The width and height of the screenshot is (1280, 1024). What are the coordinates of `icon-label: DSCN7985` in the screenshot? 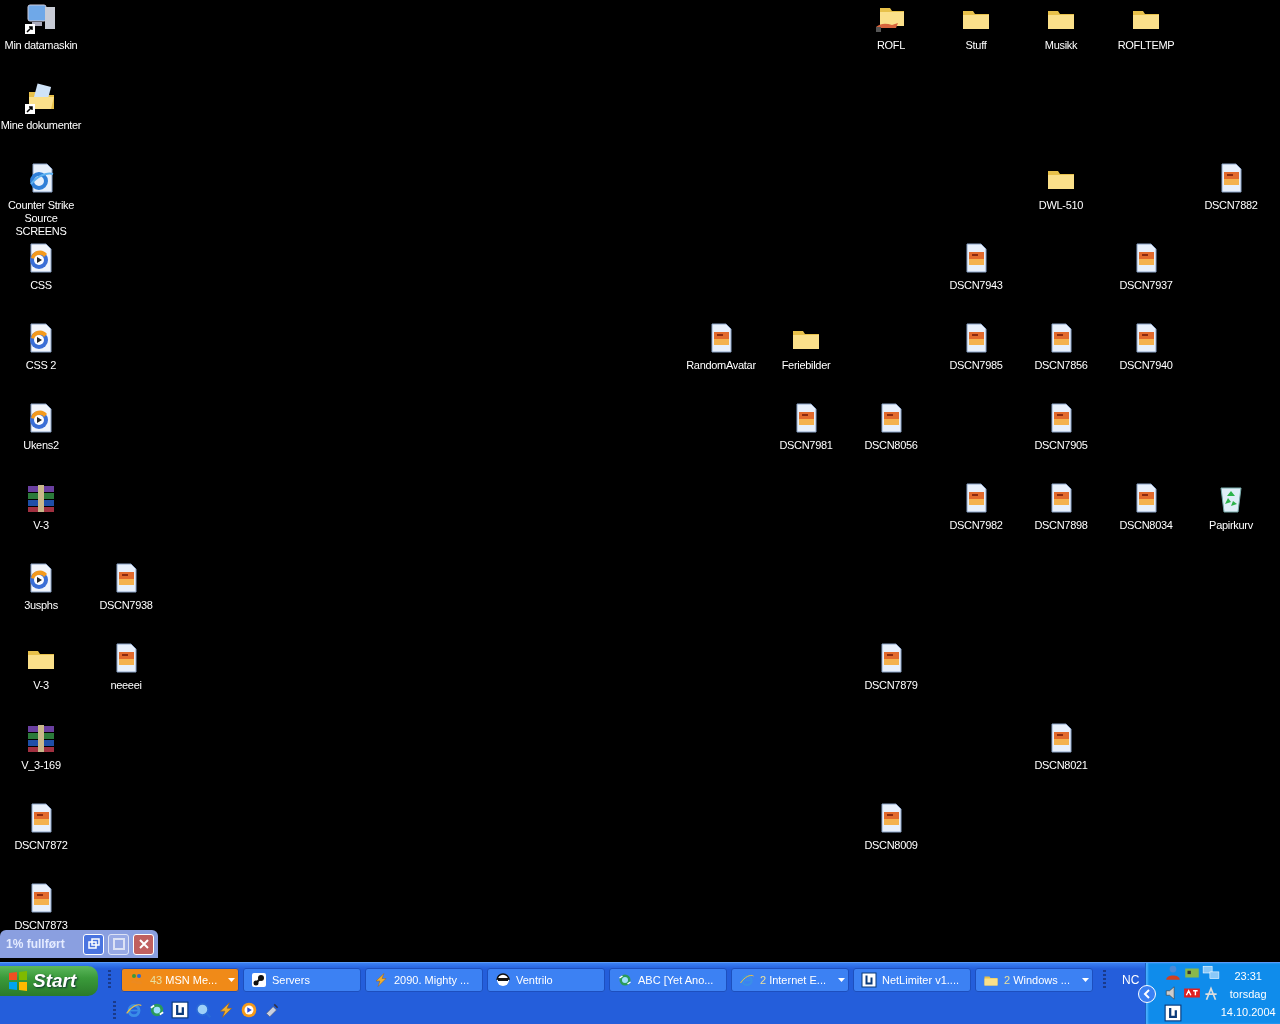 It's located at (976, 365).